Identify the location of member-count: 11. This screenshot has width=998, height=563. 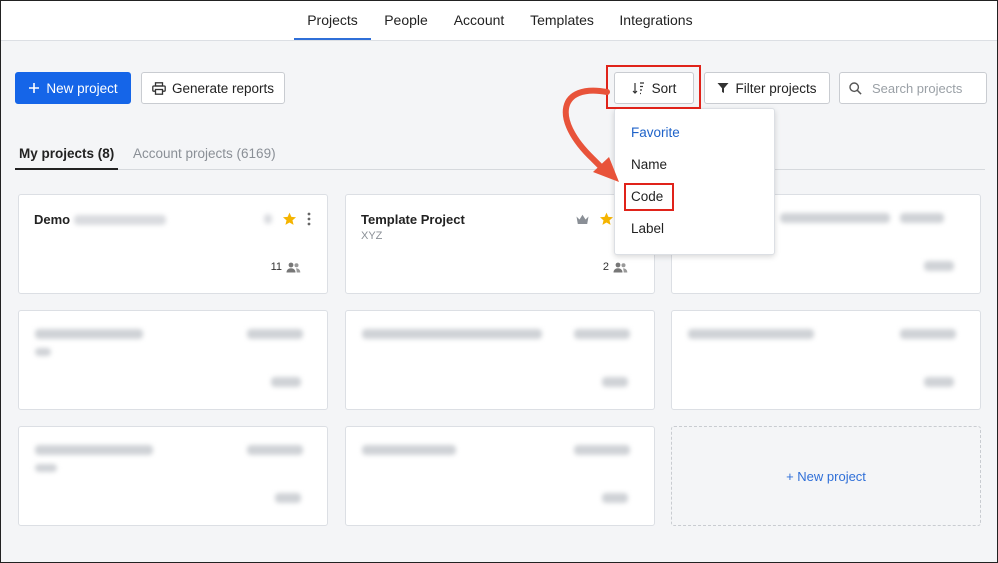
(286, 267).